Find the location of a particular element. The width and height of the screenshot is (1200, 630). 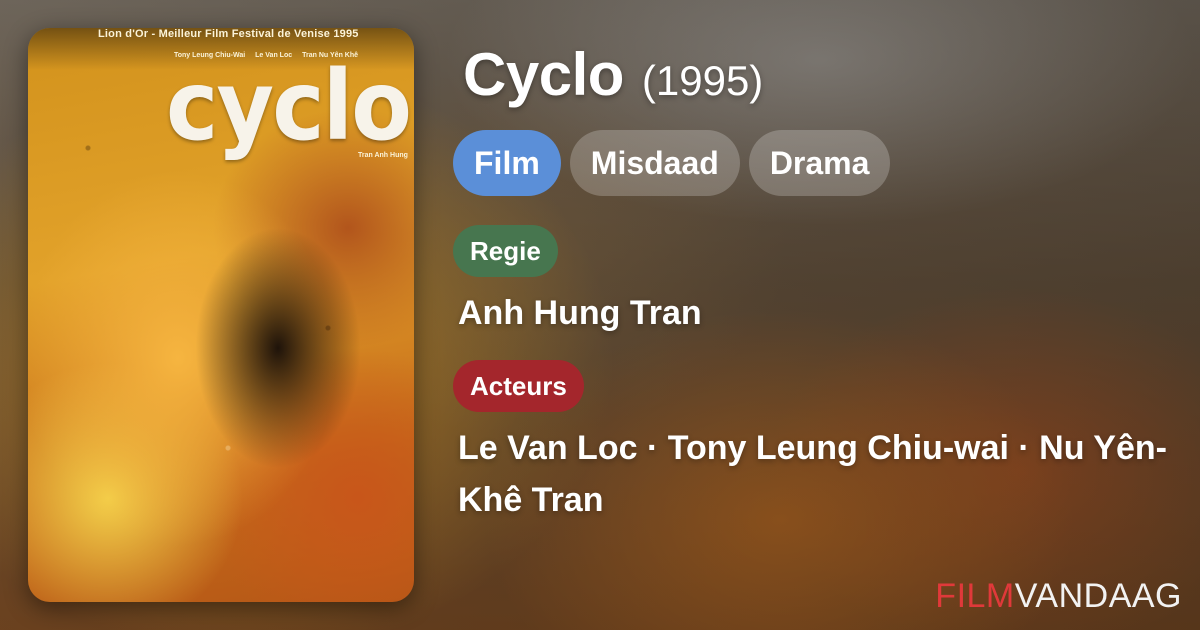

title-row: Cyclo (1995) is located at coordinates (613, 74).